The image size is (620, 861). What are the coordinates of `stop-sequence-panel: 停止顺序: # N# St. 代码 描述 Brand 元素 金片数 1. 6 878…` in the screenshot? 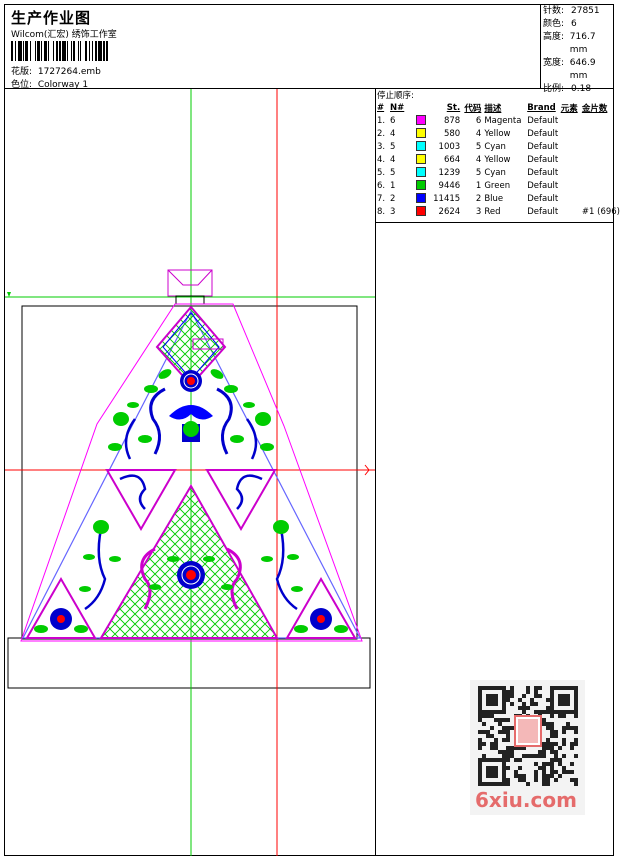 It's located at (498, 154).